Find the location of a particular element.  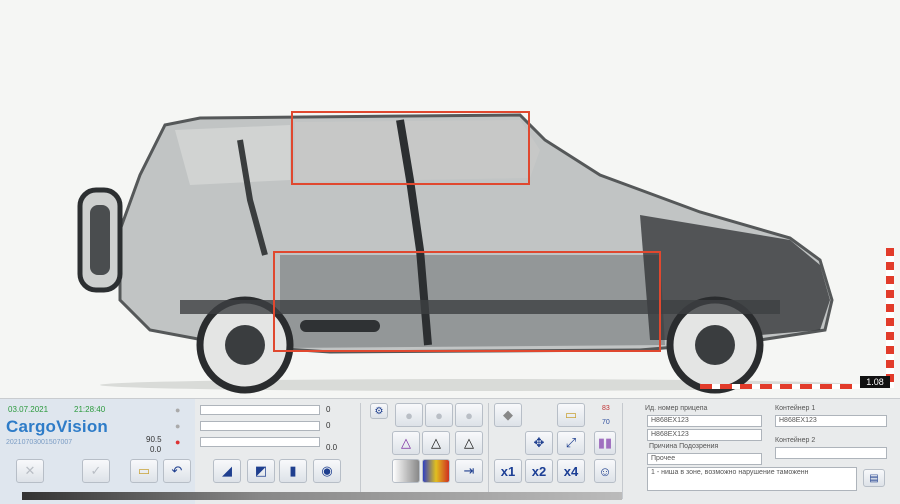

zoom-x1-button: x1 is located at coordinates (508, 471).